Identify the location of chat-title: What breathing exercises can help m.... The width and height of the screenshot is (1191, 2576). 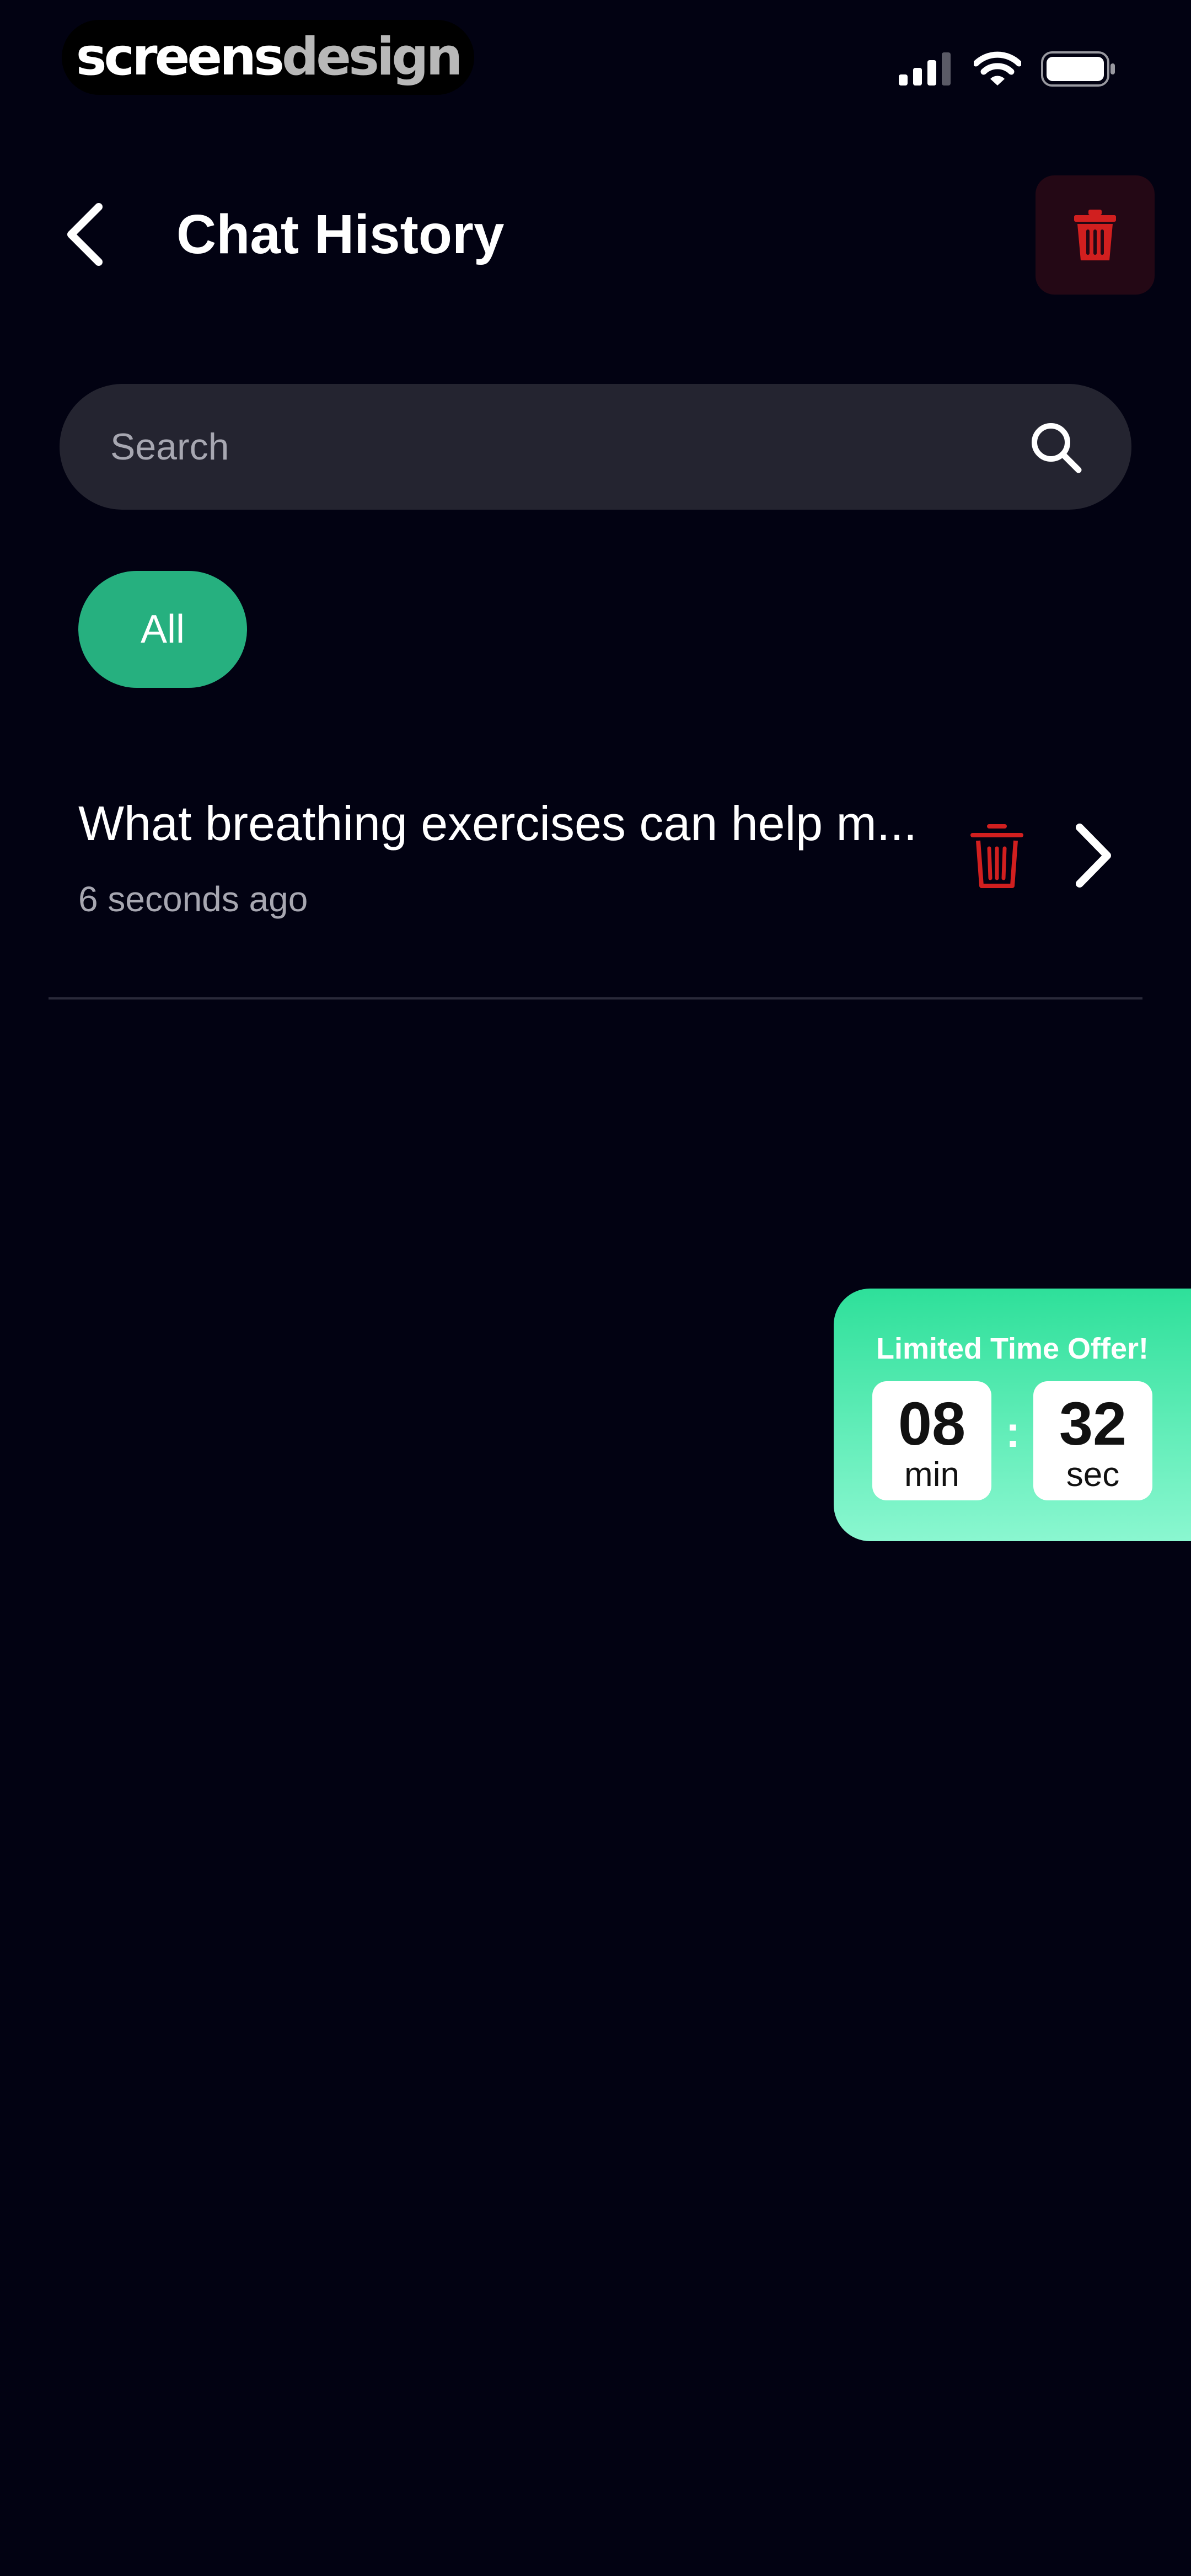
(498, 823).